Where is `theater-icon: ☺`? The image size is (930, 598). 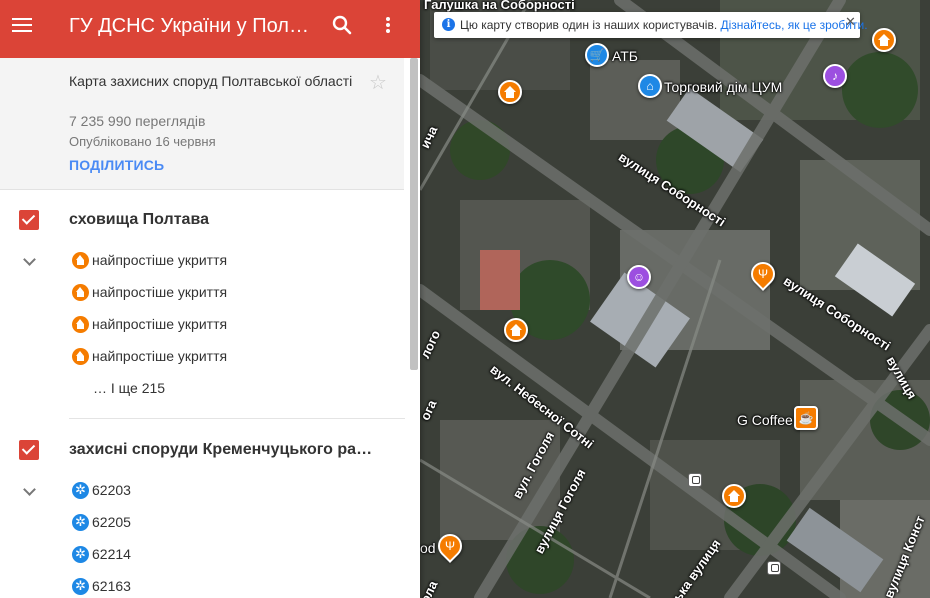 theater-icon: ☺ is located at coordinates (639, 277).